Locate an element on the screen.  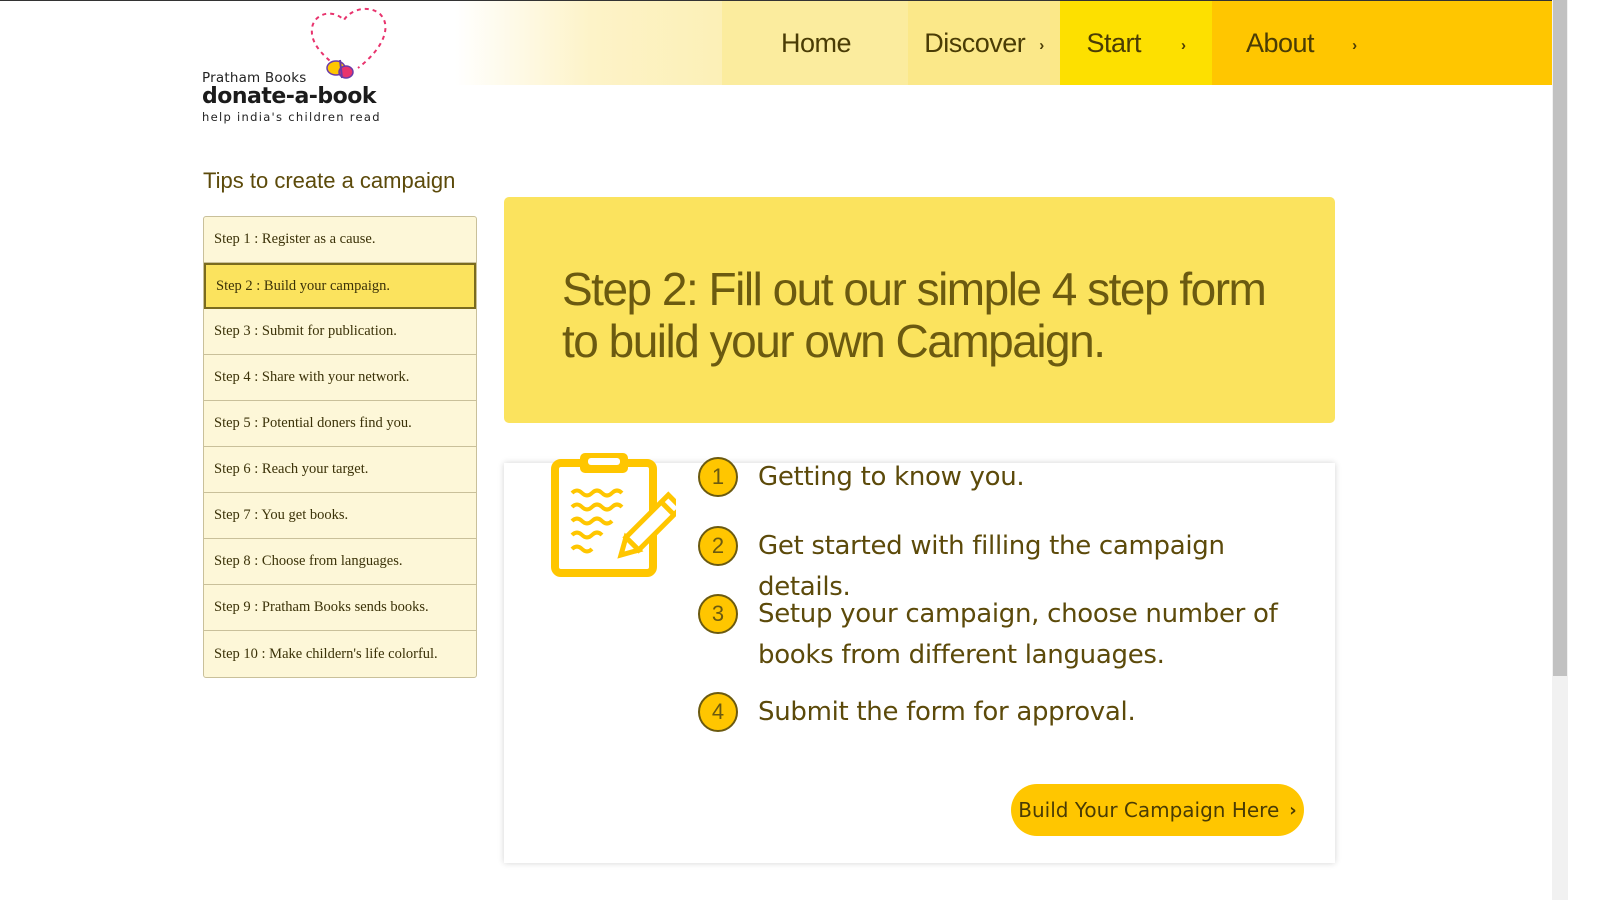
page-scrollbar-thumb is located at coordinates (1560, 338).